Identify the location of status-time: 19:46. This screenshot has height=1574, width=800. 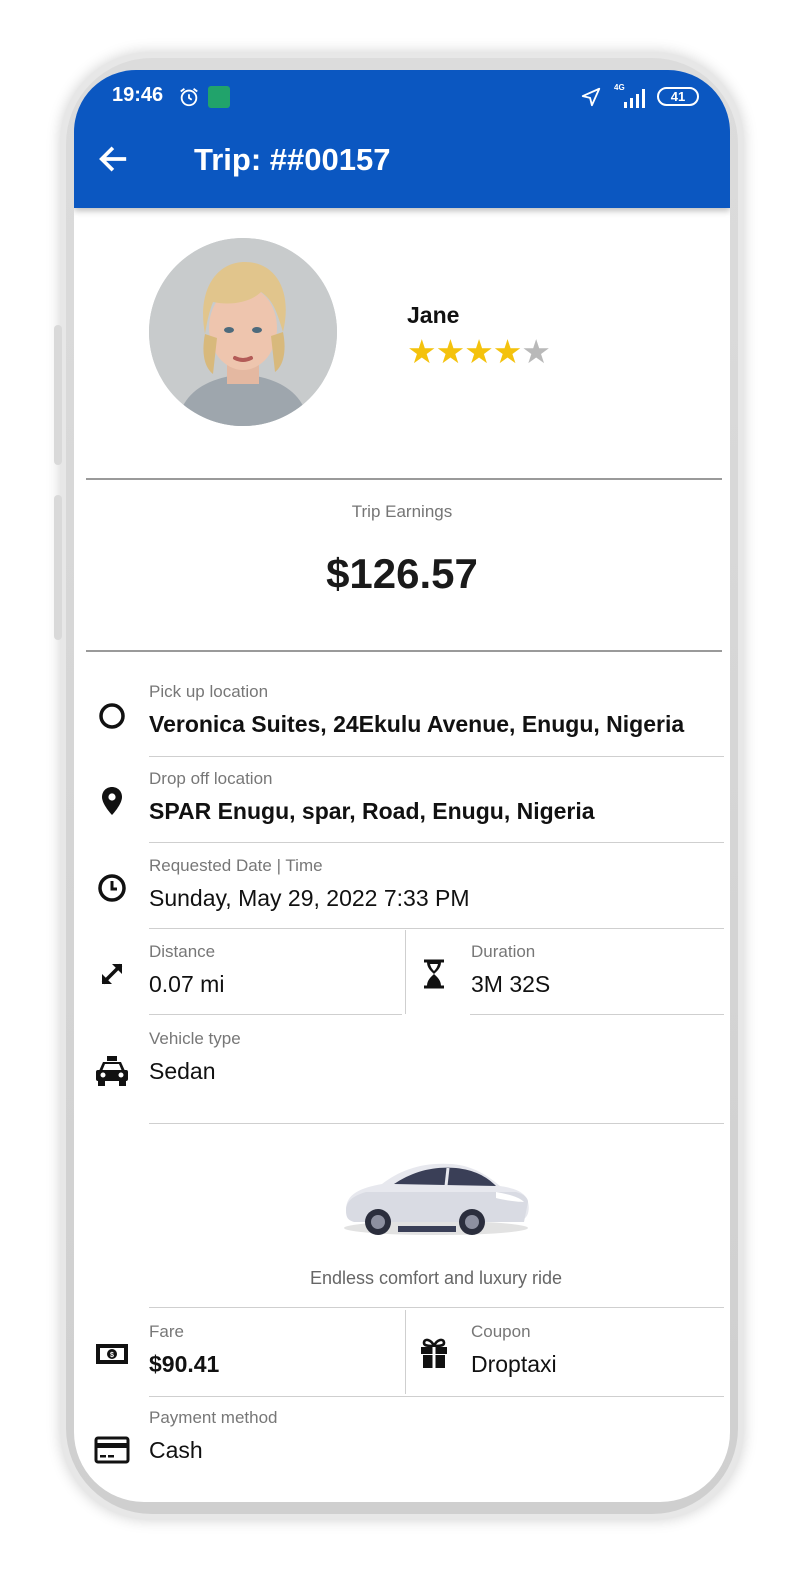
(138, 95).